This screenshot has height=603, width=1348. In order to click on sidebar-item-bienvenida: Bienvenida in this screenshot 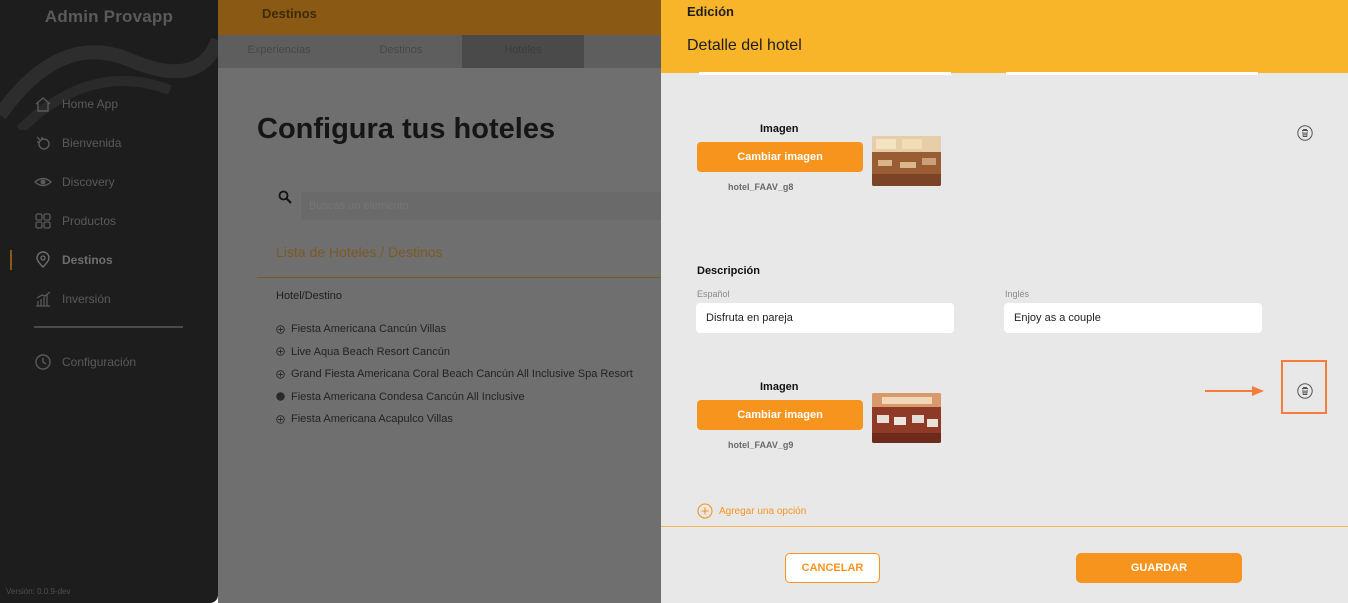, I will do `click(109, 142)`.